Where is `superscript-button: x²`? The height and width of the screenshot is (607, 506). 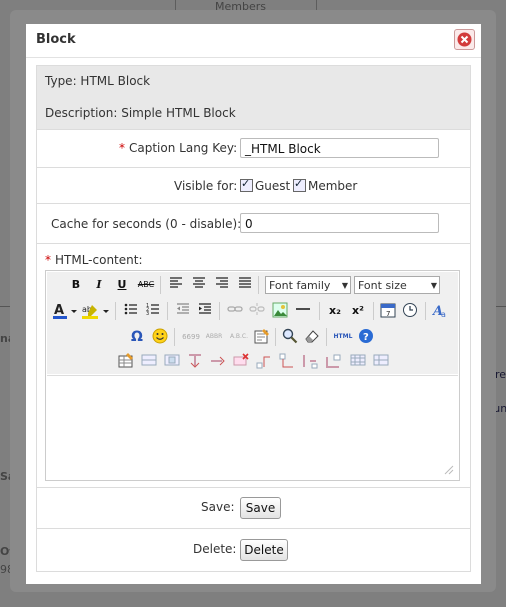
superscript-button: x² is located at coordinates (358, 311).